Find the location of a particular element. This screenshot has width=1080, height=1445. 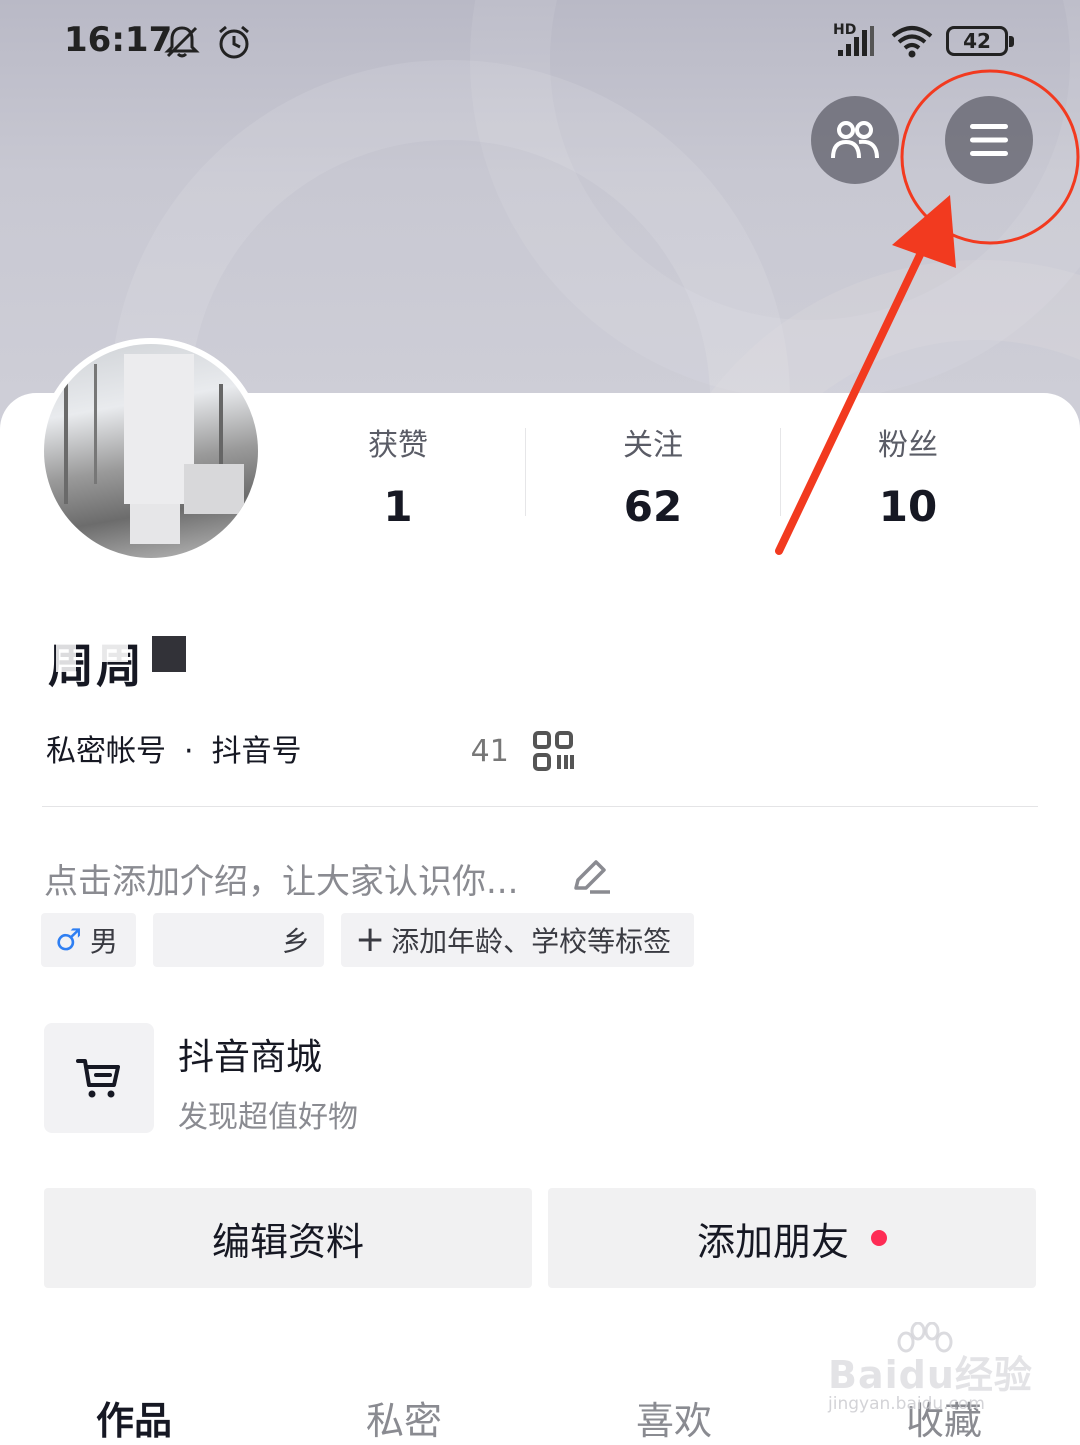

shop-title: 抖音商城 is located at coordinates (250, 1054).